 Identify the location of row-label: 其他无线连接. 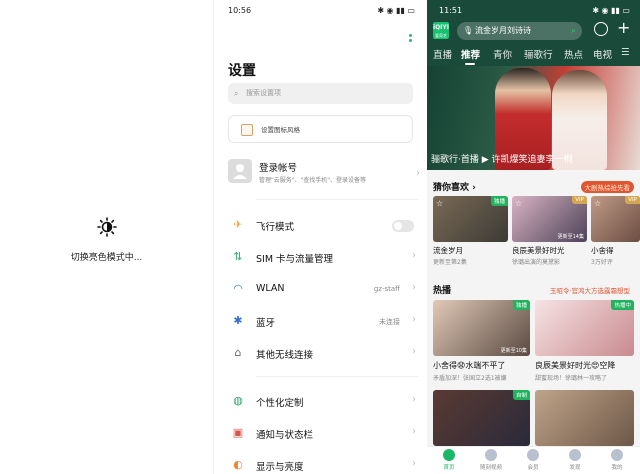
(285, 355).